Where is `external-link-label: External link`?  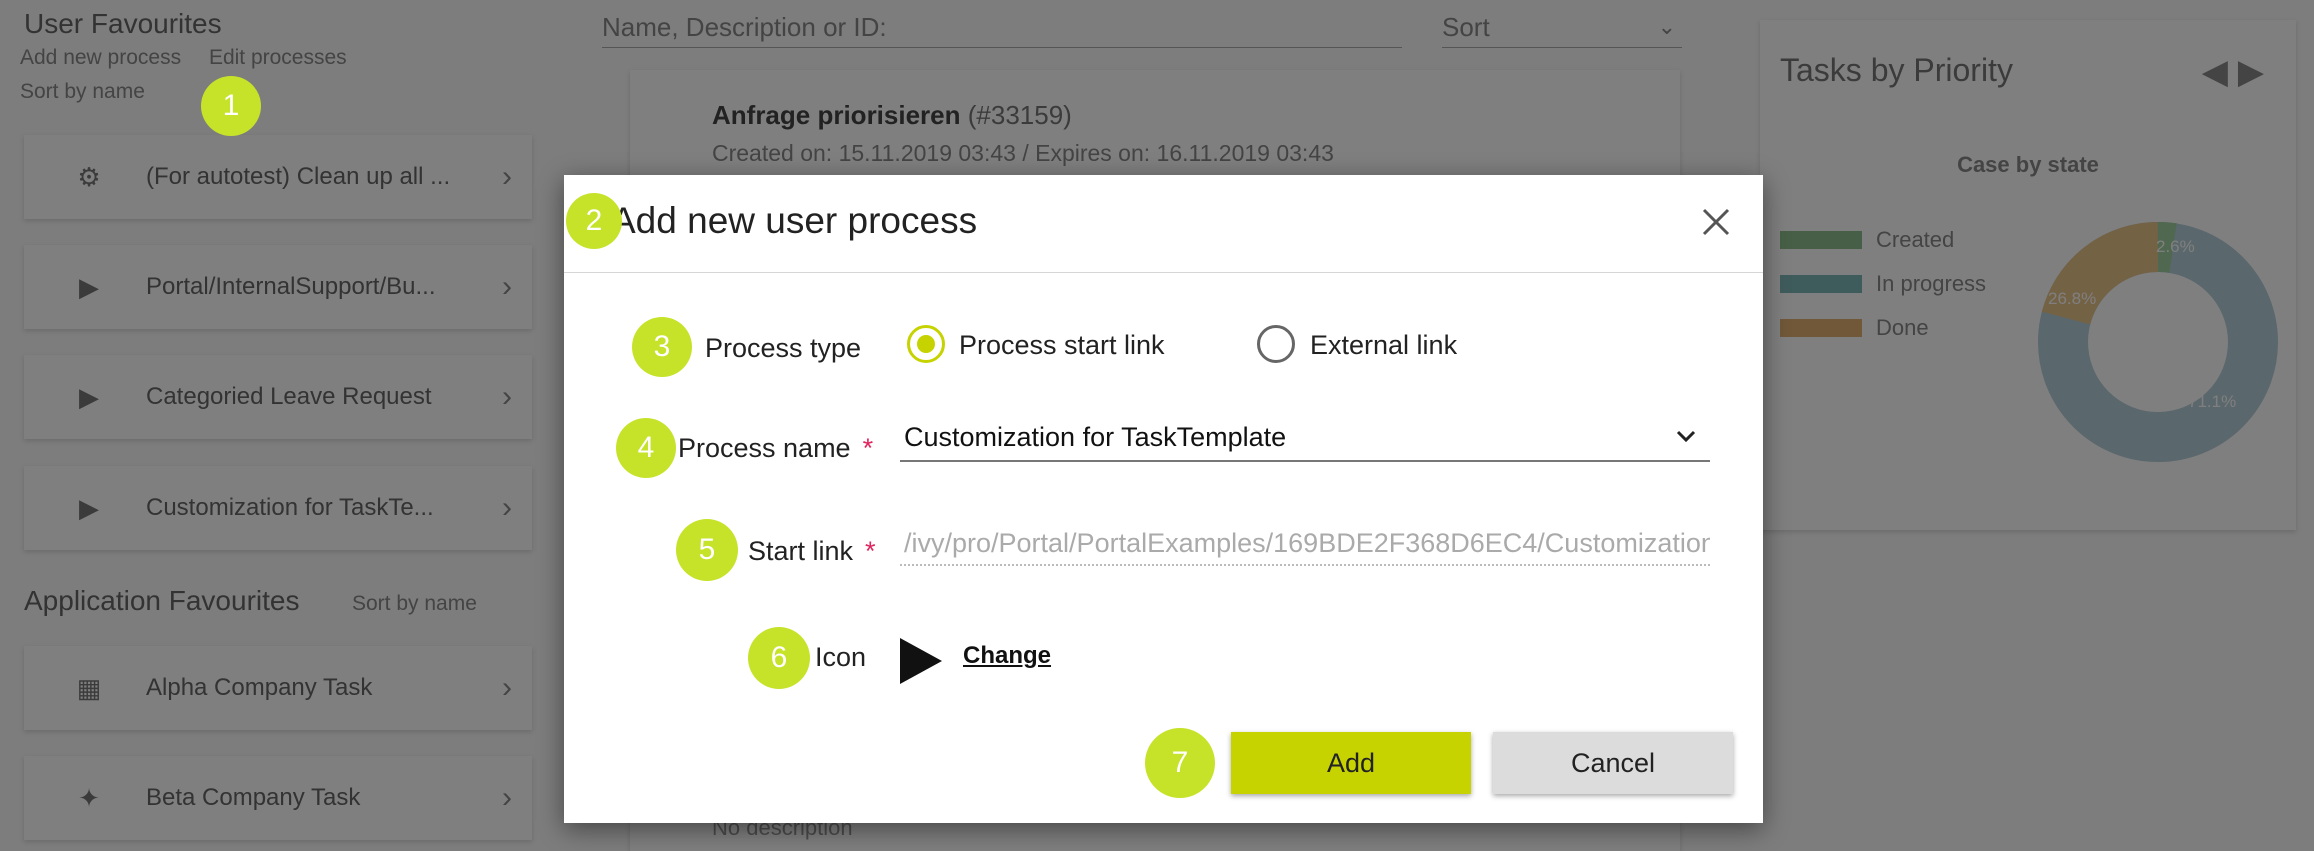
external-link-label: External link is located at coordinates (1383, 345).